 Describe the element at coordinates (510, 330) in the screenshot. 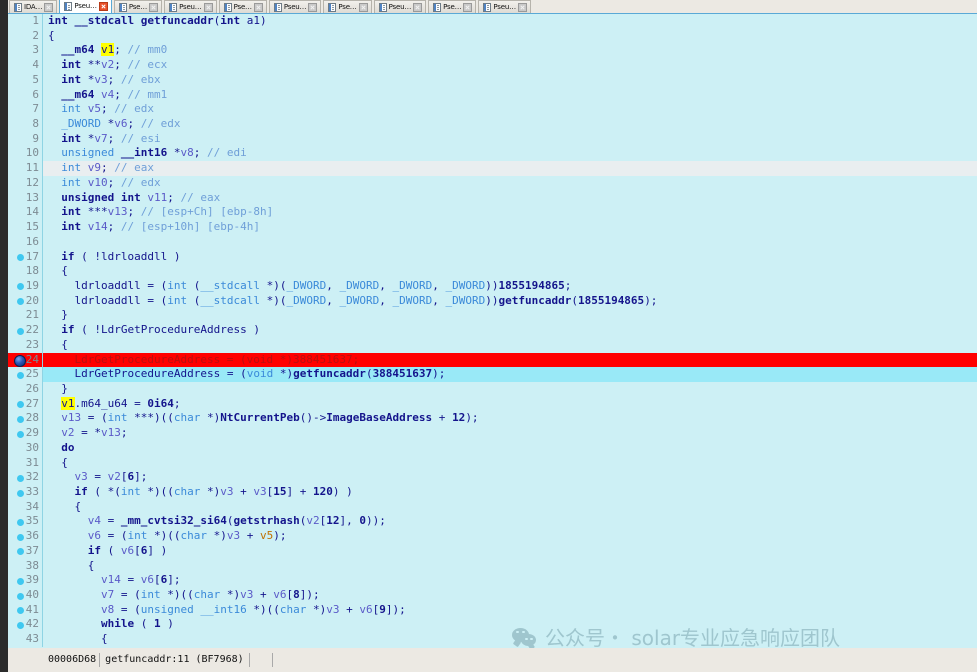

I see `line-code: if ( !LdrGetProcedureAddress )` at that location.